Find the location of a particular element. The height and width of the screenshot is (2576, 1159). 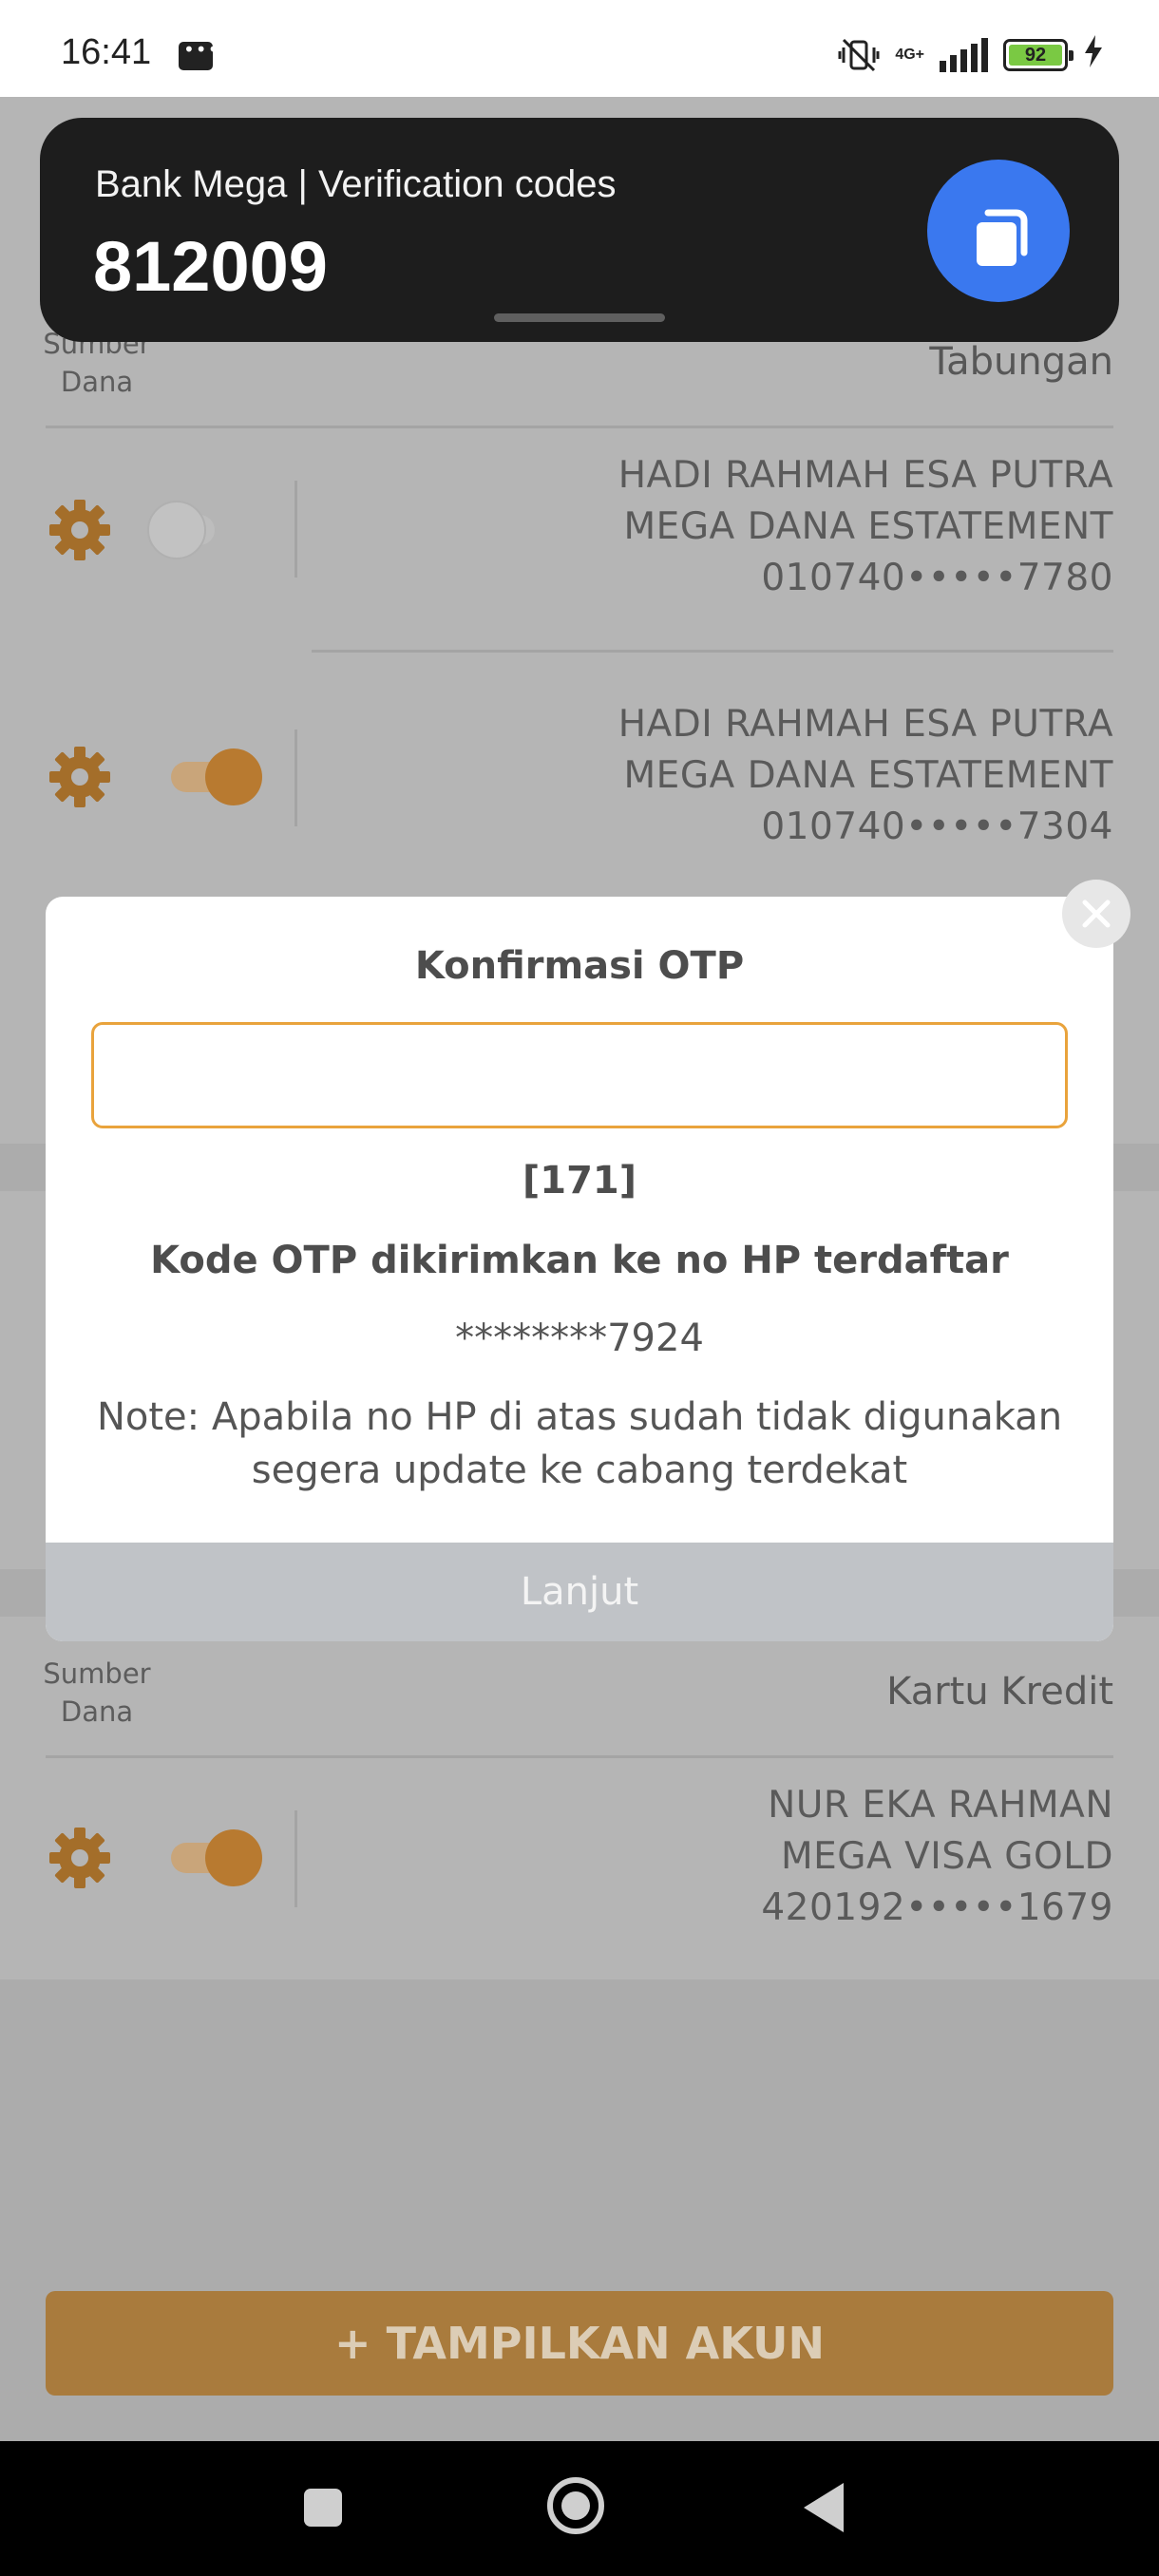

notification-title: Bank Mega | Verification codes is located at coordinates (356, 184).